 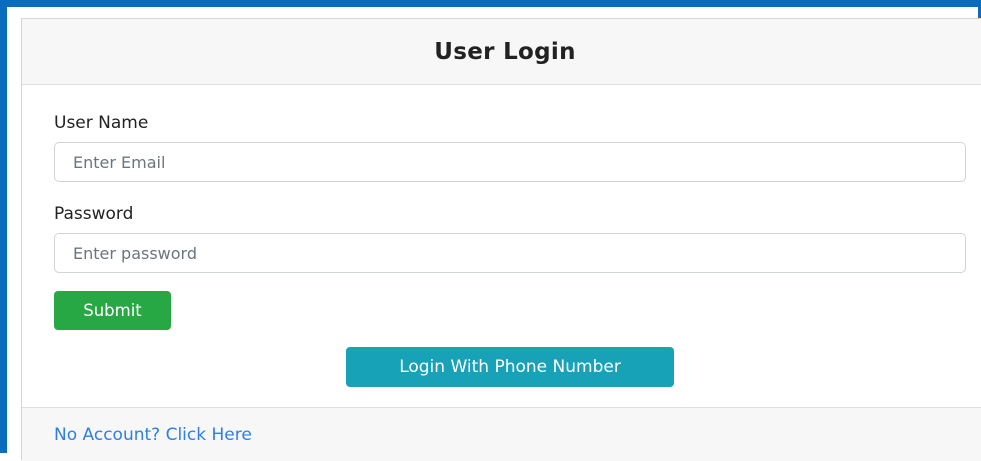 What do you see at coordinates (510, 367) in the screenshot?
I see `login-with-phone-button: Login With Phone Number` at bounding box center [510, 367].